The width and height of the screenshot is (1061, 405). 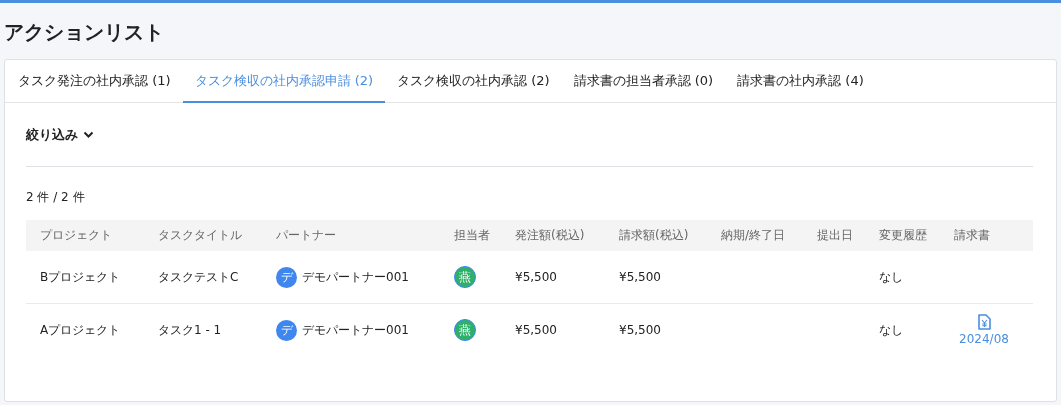 I want to click on tab: 請求書の担当者承認 (0), so click(x=643, y=81).